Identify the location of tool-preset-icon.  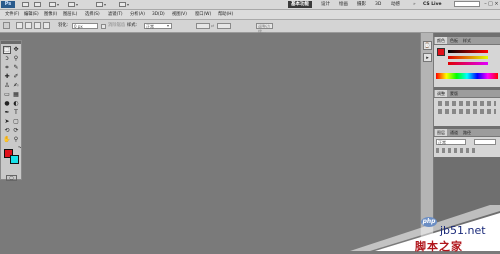
(6, 25).